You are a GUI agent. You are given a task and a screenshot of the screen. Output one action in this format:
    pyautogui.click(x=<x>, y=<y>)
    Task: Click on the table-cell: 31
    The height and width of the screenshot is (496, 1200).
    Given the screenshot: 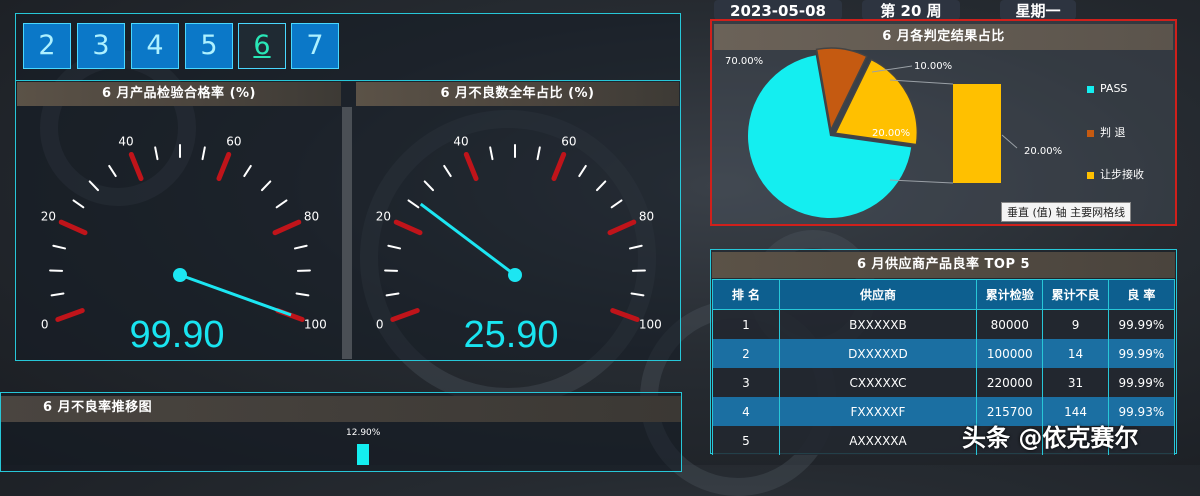 What is the action you would take?
    pyautogui.click(x=1075, y=382)
    